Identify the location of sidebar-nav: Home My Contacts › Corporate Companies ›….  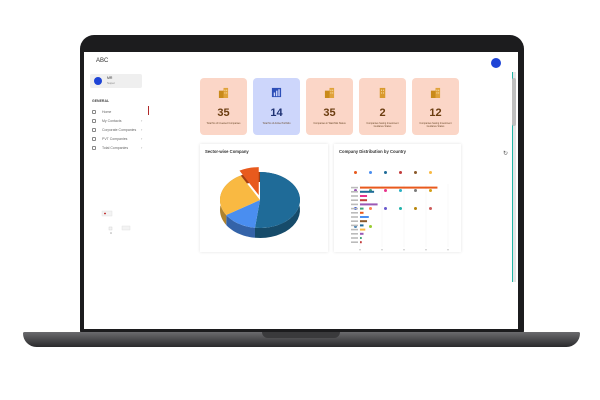
(120, 129).